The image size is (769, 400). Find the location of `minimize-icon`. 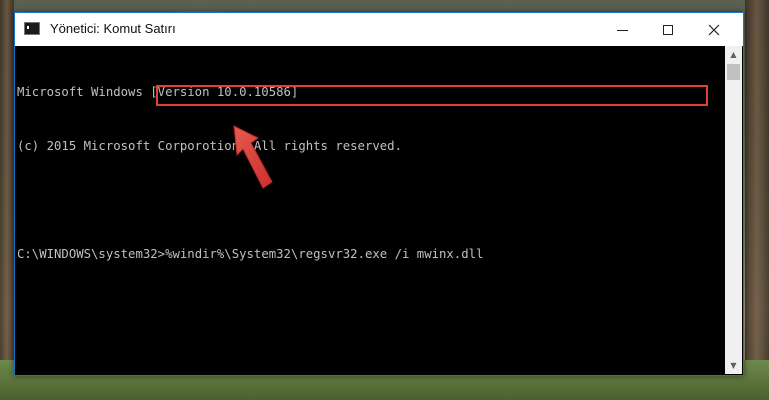

minimize-icon is located at coordinates (622, 30).